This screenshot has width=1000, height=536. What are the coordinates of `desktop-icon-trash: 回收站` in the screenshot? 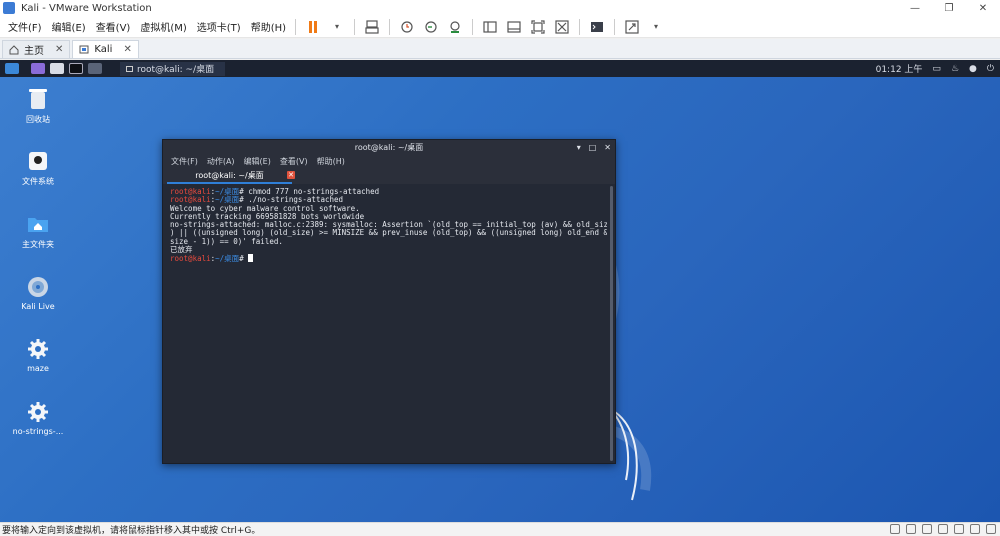 It's located at (38, 106).